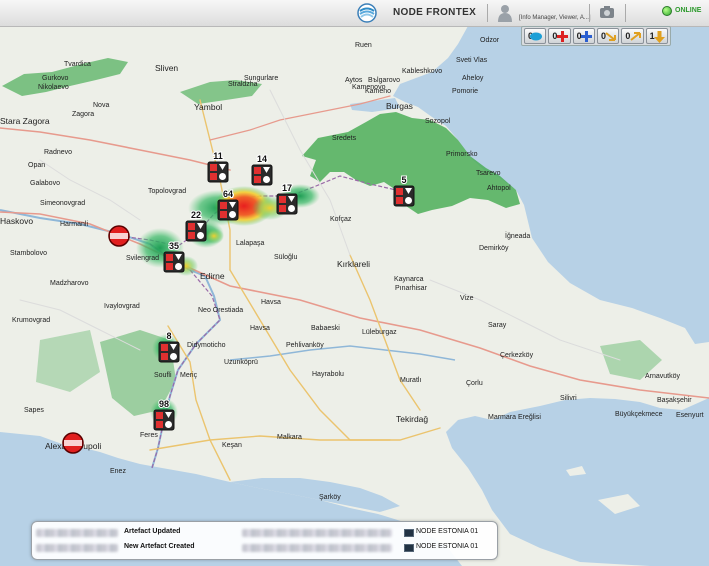  I want to click on settings-icon, so click(607, 12).